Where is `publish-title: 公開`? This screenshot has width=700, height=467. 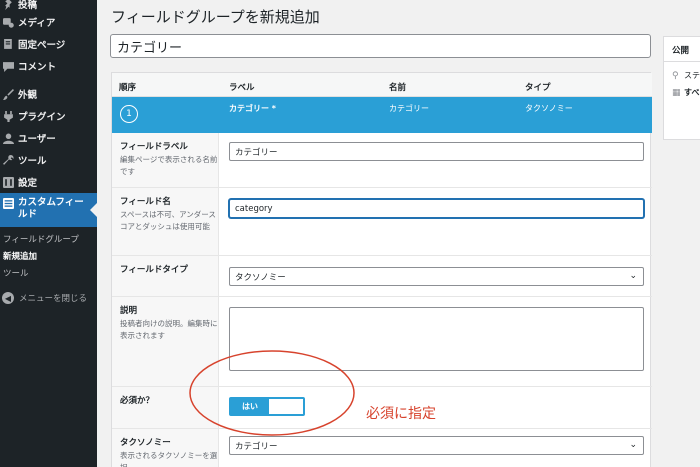
publish-title: 公開 is located at coordinates (681, 51).